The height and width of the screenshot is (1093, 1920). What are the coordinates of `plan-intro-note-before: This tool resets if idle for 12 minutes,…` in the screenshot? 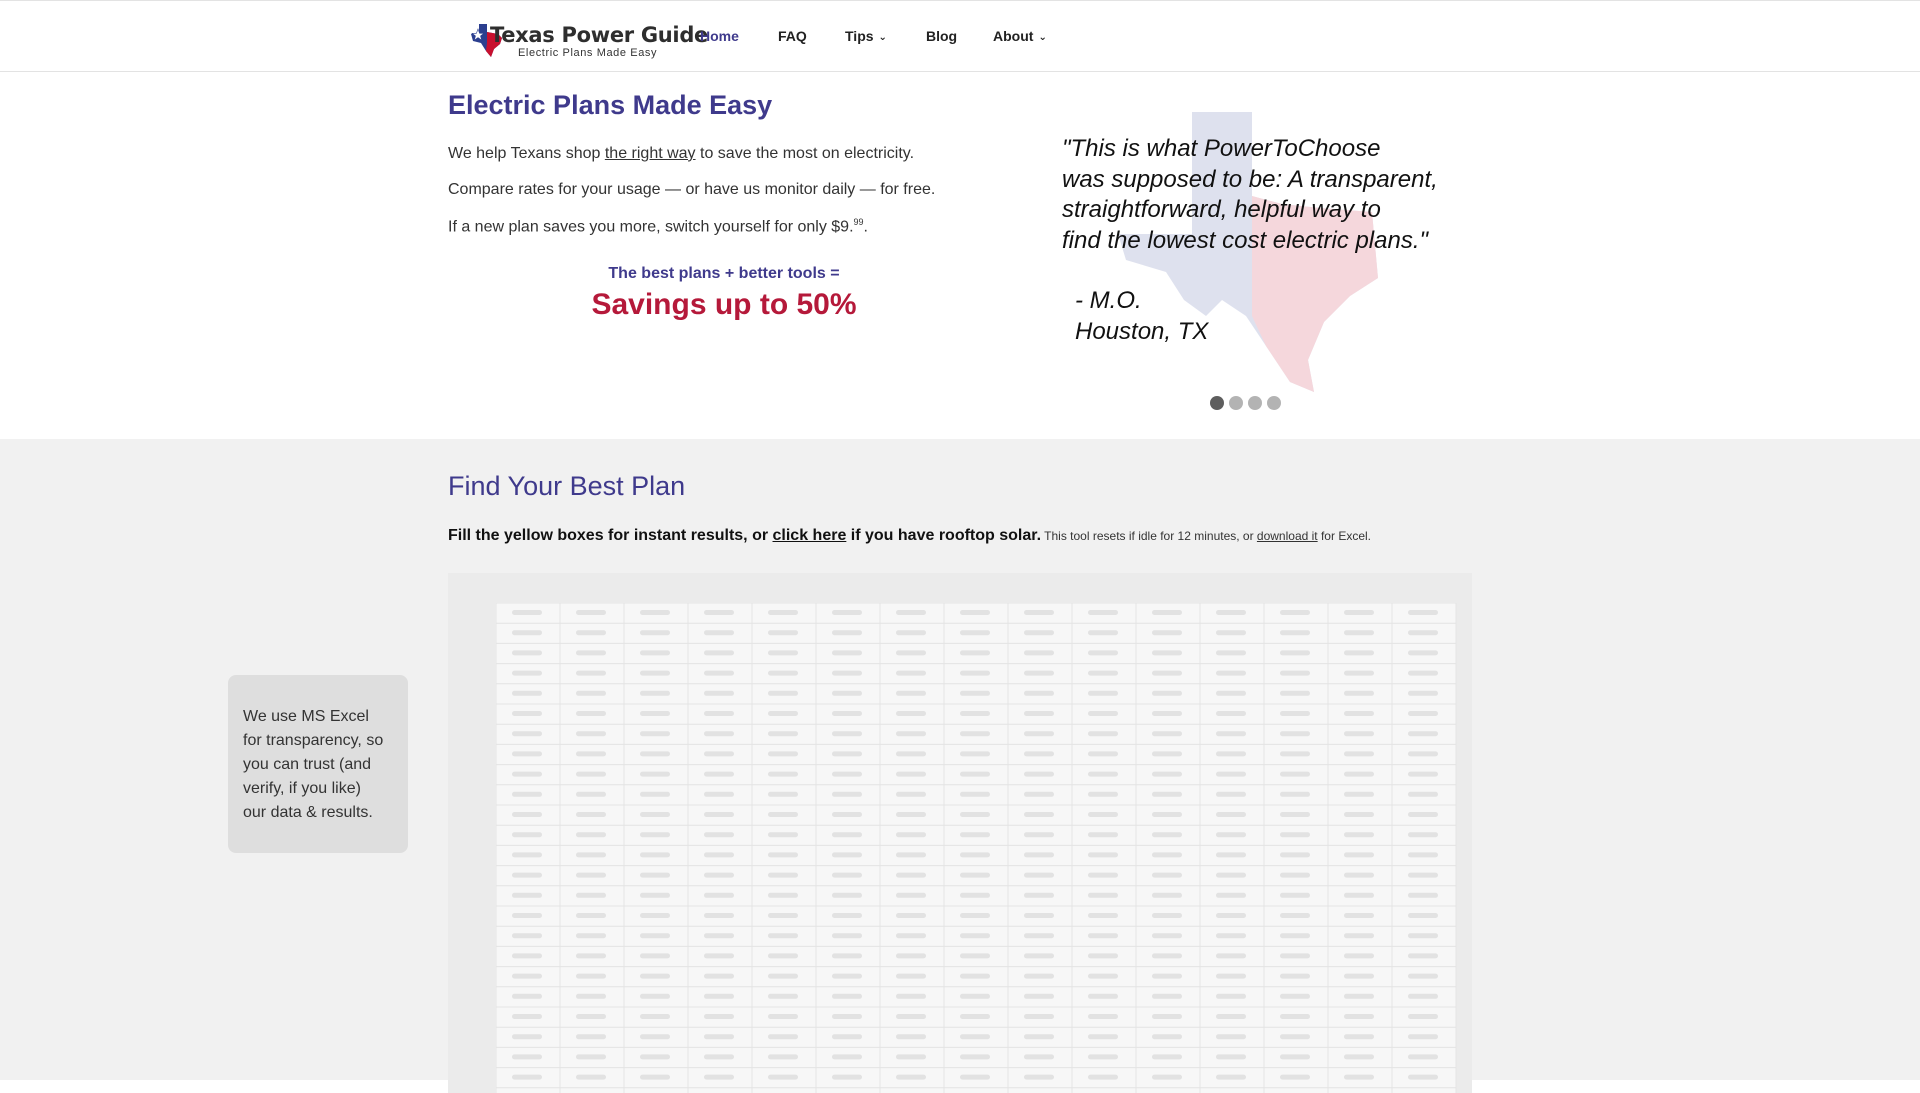 It's located at (1149, 536).